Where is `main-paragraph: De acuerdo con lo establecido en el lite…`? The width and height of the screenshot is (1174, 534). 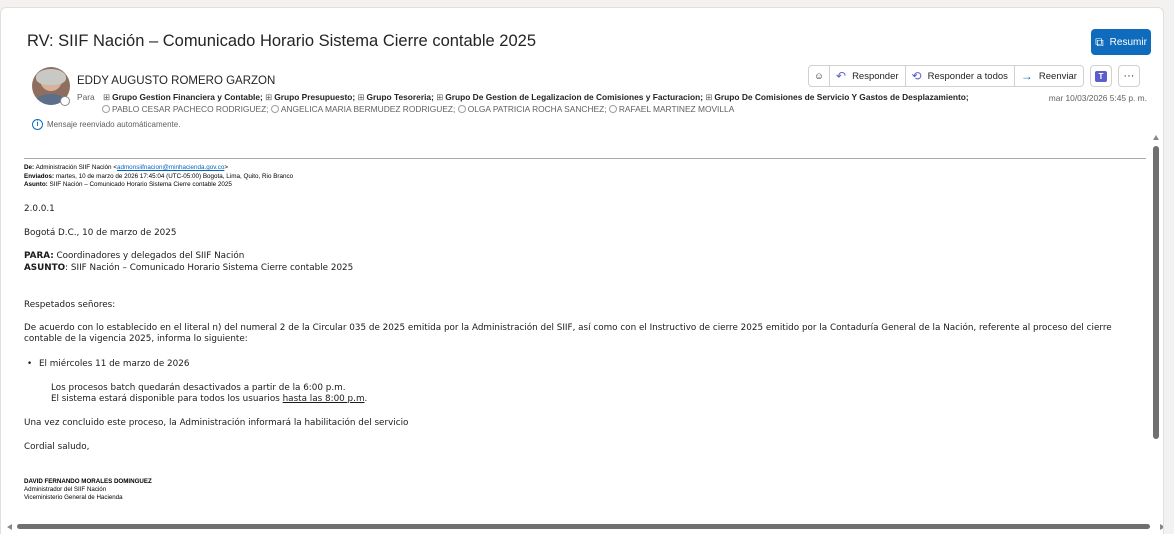
main-paragraph: De acuerdo con lo establecido en el lite… is located at coordinates (568, 333).